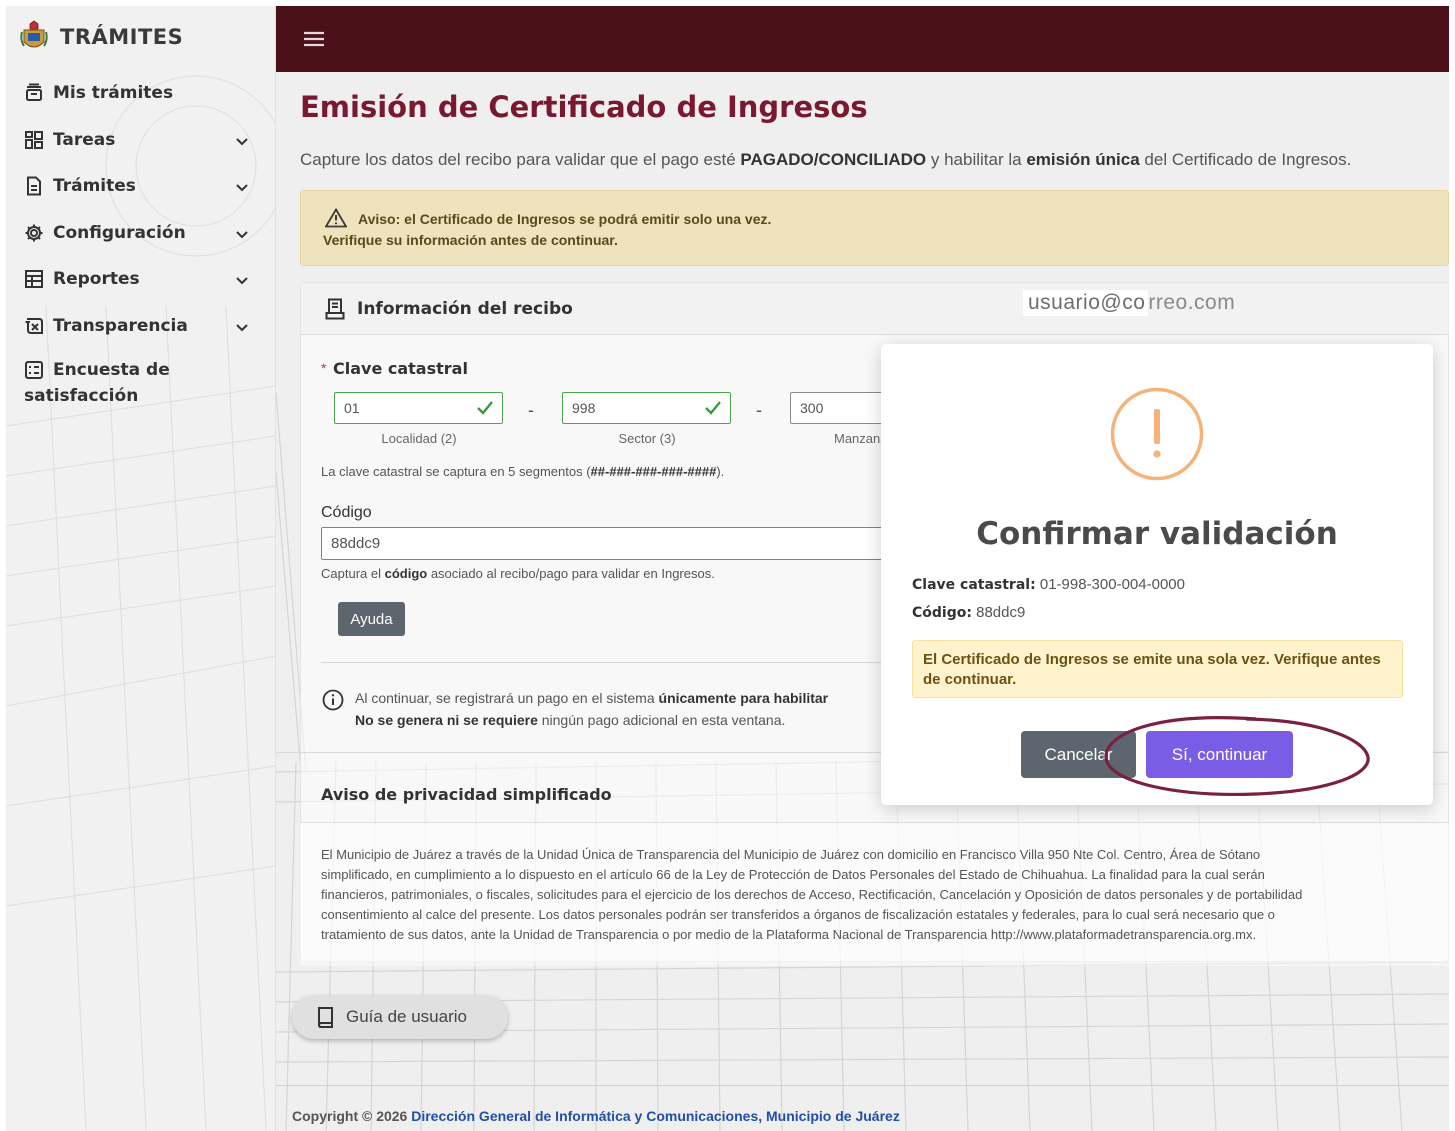 This screenshot has height=1131, width=1455. I want to click on segment-value: 01, so click(352, 408).